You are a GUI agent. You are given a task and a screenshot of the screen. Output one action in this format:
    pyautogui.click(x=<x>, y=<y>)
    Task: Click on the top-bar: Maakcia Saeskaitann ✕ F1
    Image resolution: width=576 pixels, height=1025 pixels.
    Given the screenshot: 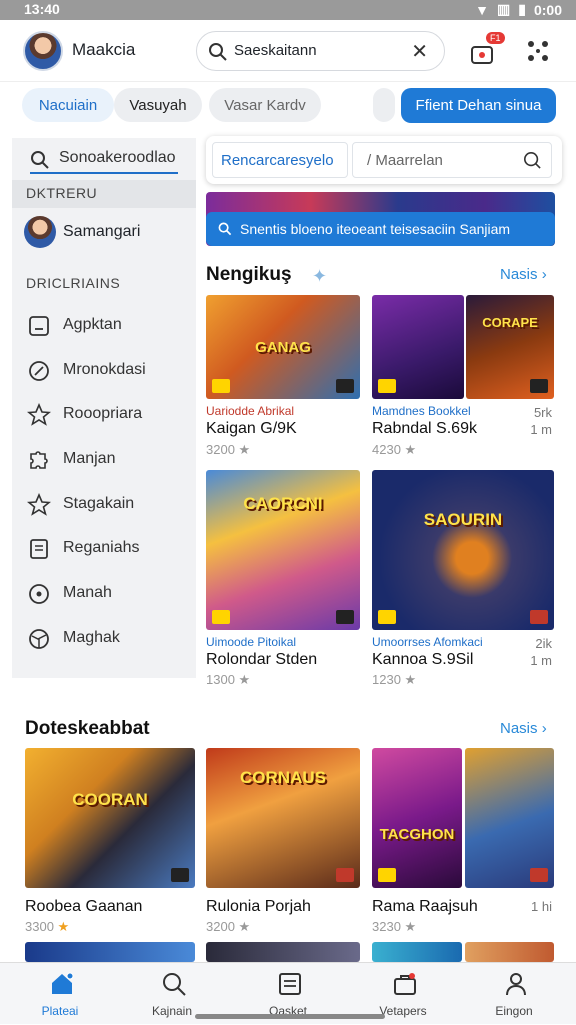 What is the action you would take?
    pyautogui.click(x=288, y=51)
    